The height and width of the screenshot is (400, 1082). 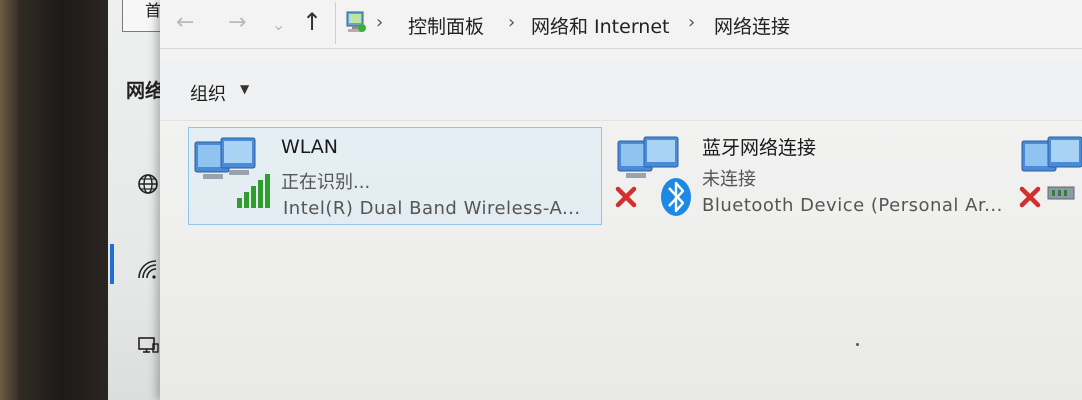 I want to click on breadcrumb-control-panel: 控制面板, so click(x=446, y=25).